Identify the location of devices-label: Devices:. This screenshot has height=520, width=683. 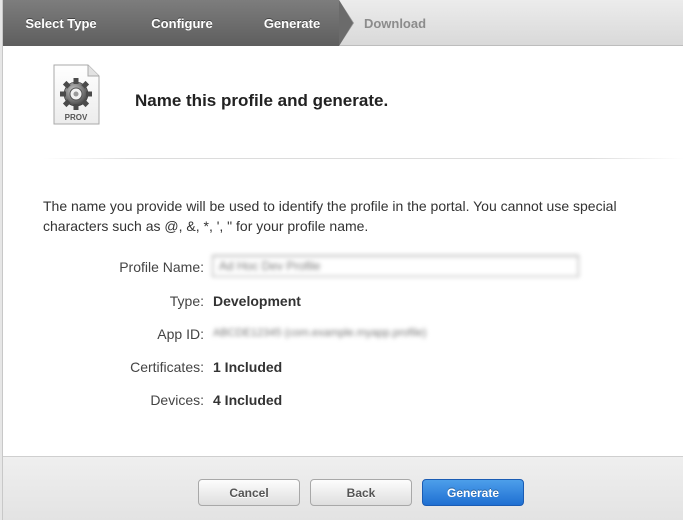
(177, 400).